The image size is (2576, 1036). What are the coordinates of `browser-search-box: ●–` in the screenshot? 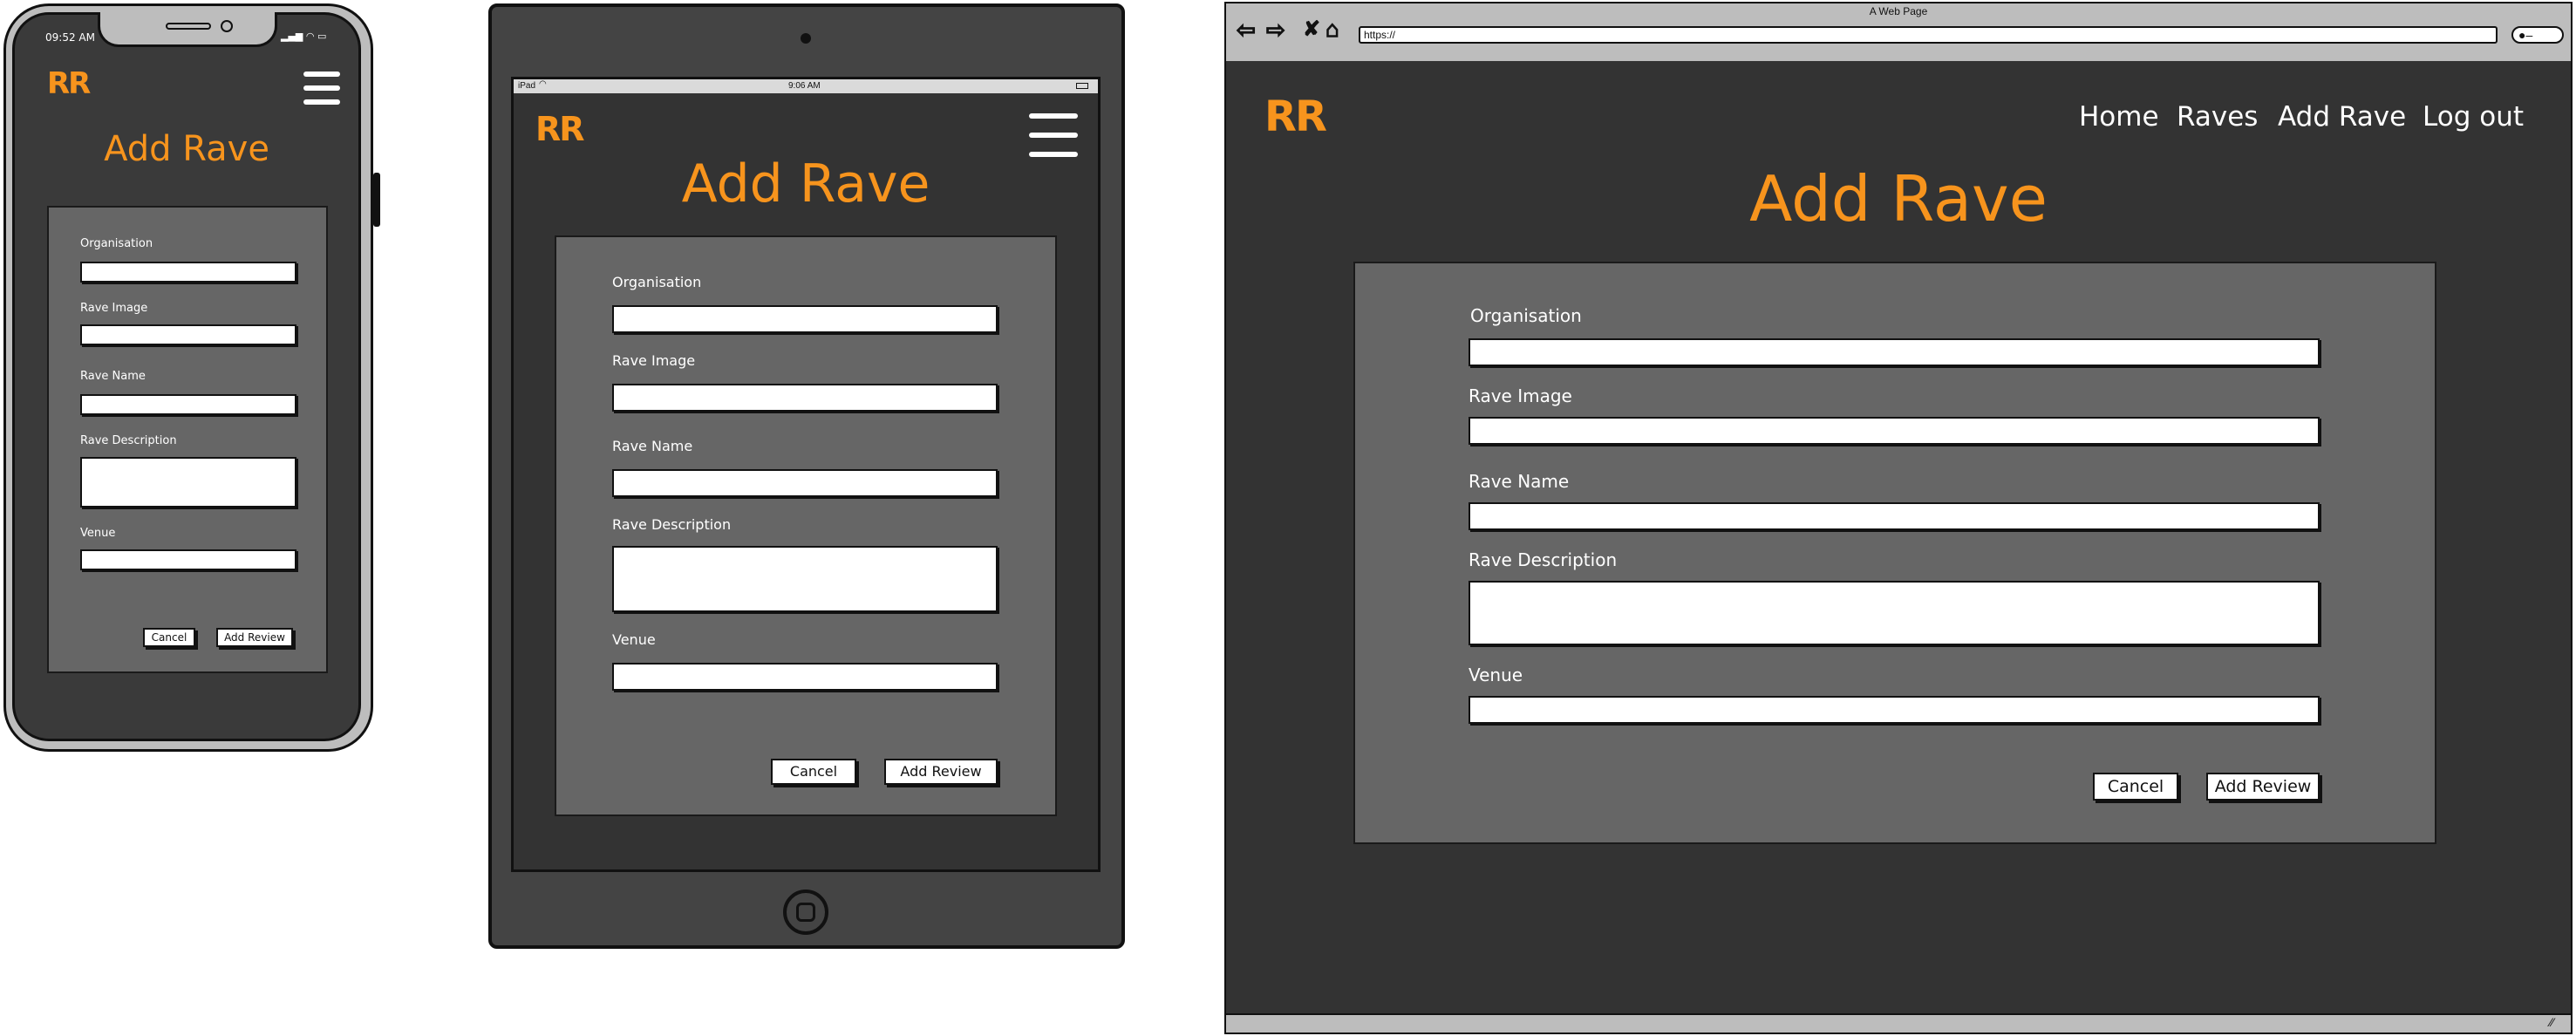 It's located at (2537, 35).